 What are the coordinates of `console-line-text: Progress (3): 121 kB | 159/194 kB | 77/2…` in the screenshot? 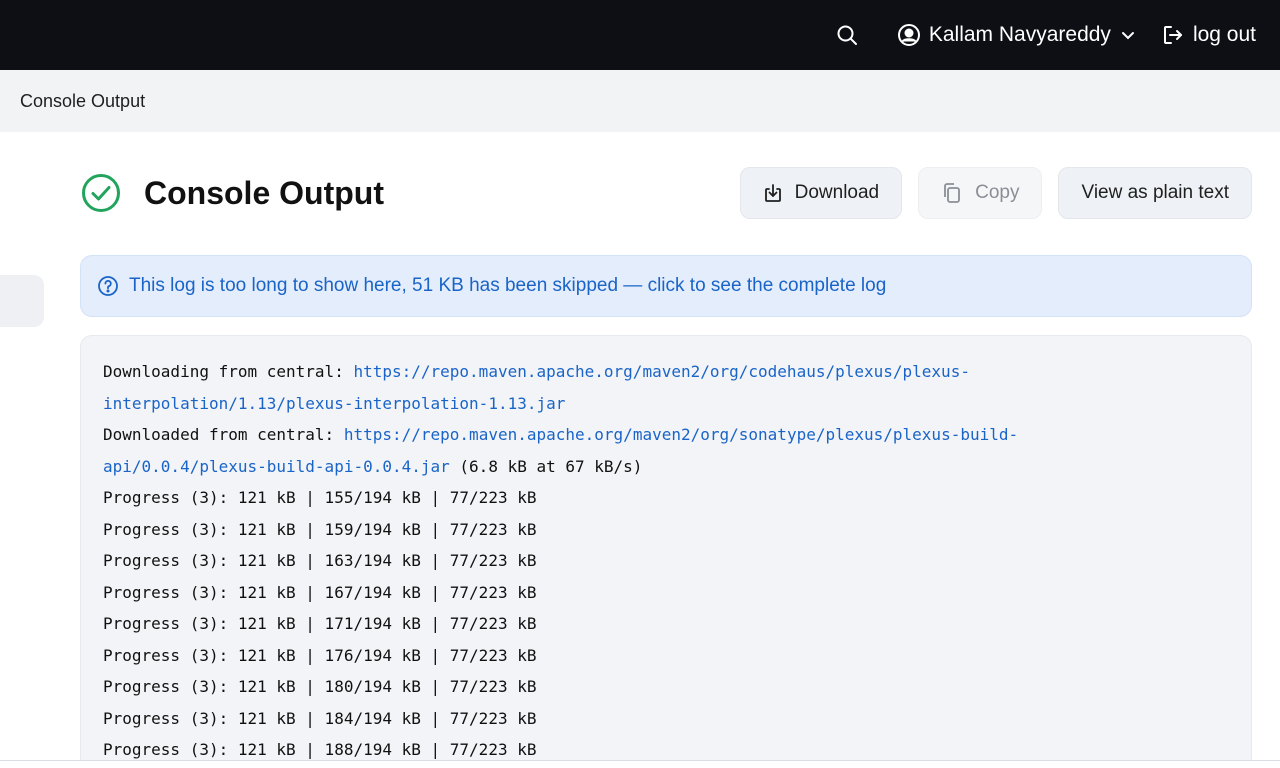 It's located at (320, 529).